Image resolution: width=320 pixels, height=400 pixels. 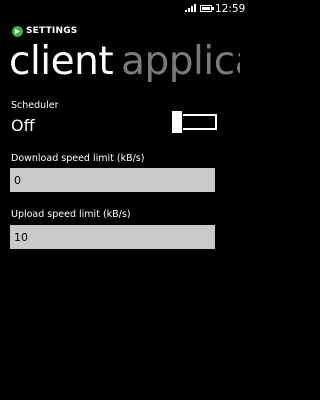 What do you see at coordinates (207, 8) in the screenshot?
I see `battery-icon` at bounding box center [207, 8].